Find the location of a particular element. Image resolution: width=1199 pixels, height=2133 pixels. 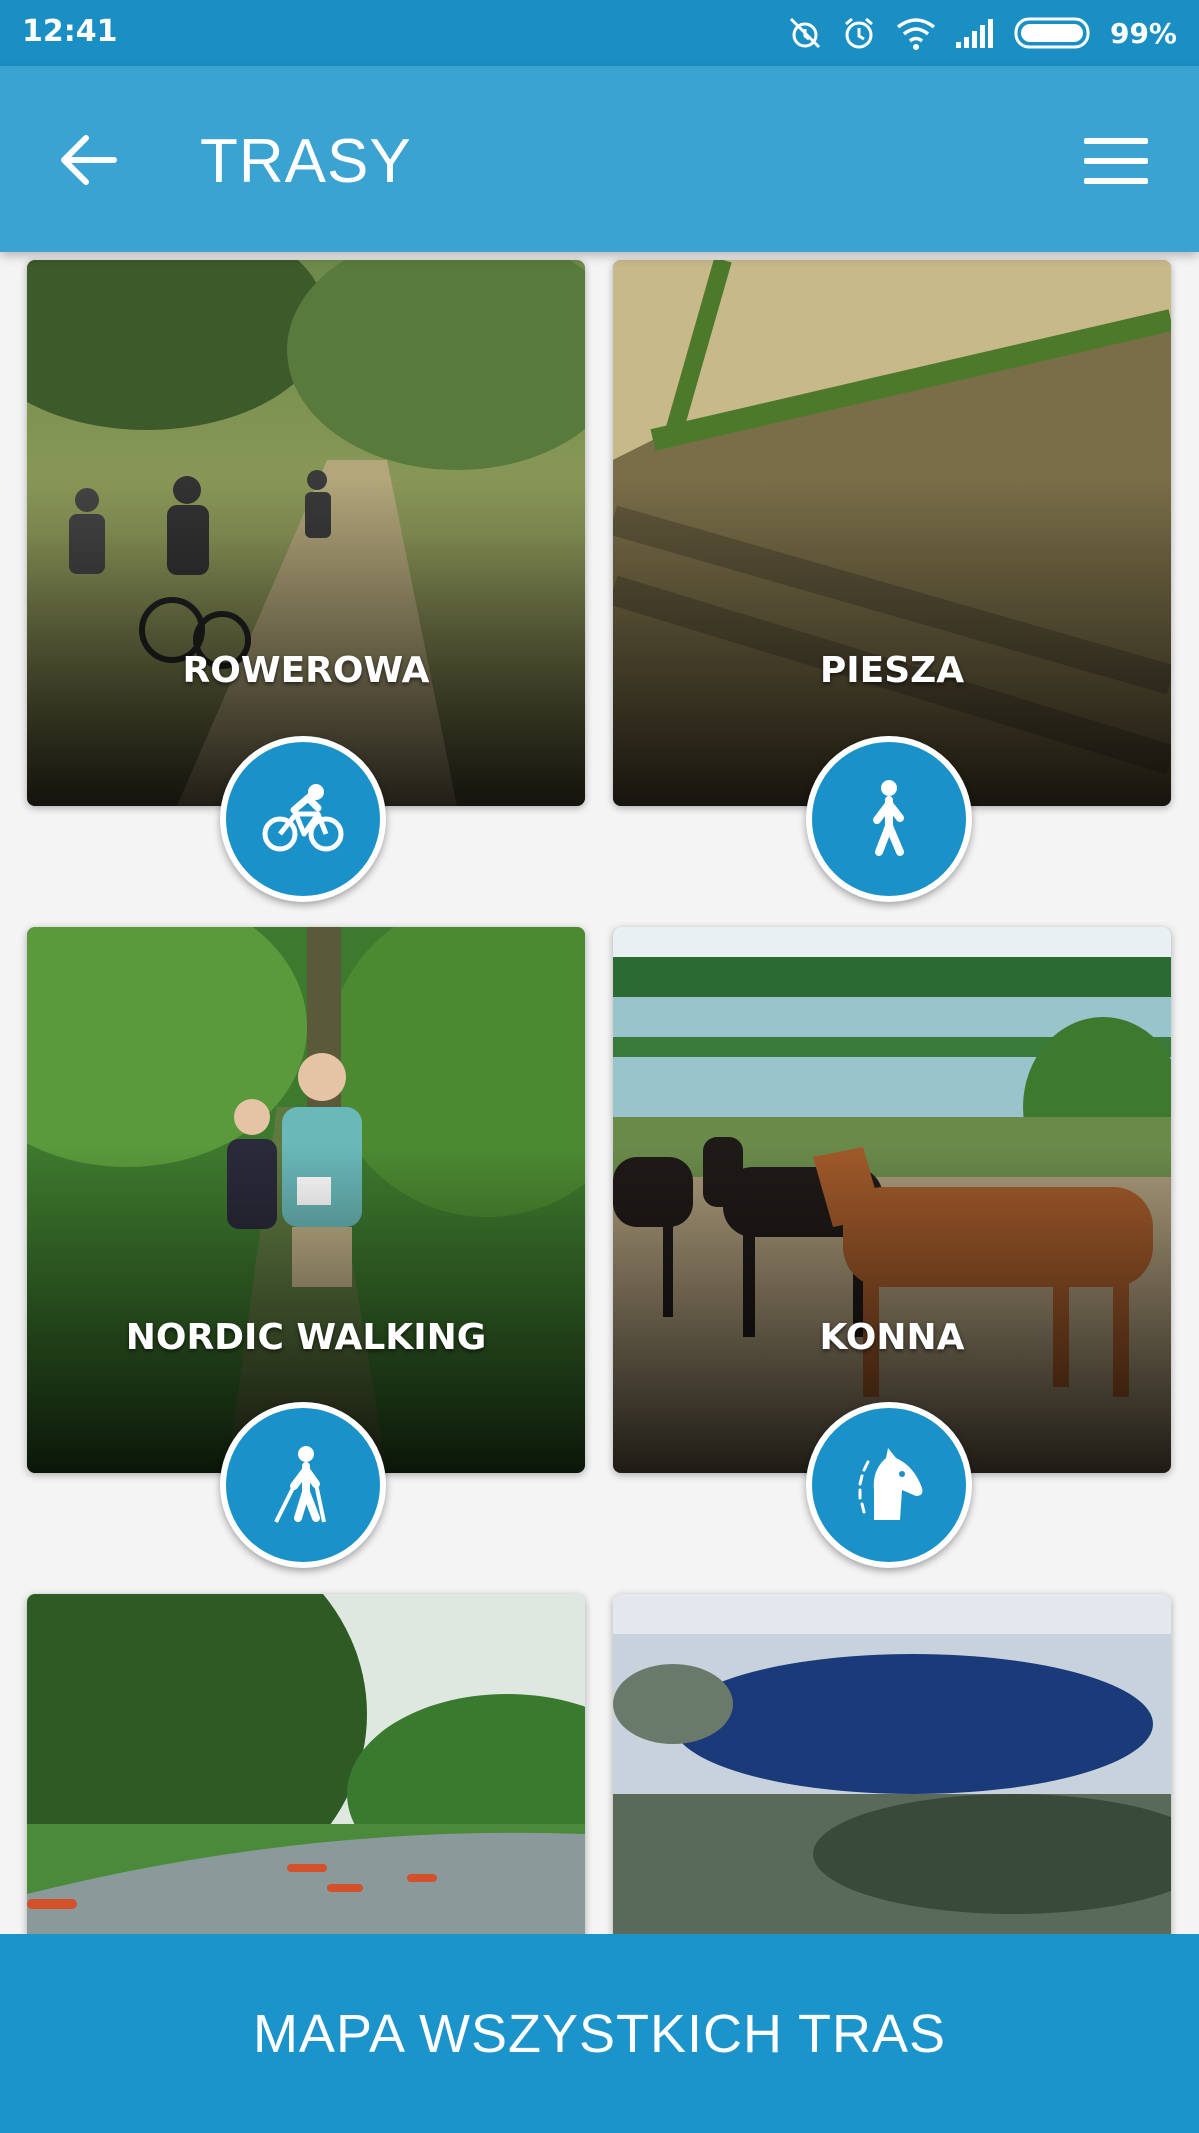

alarm-icon is located at coordinates (859, 33).